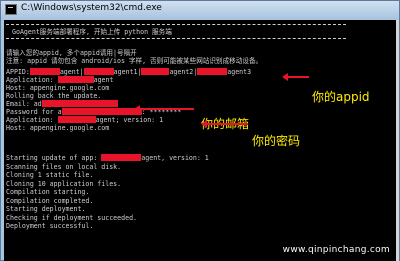 Image resolution: width=400 pixels, height=261 pixels. What do you see at coordinates (34, 112) in the screenshot?
I see `password-prefix: Password for a` at bounding box center [34, 112].